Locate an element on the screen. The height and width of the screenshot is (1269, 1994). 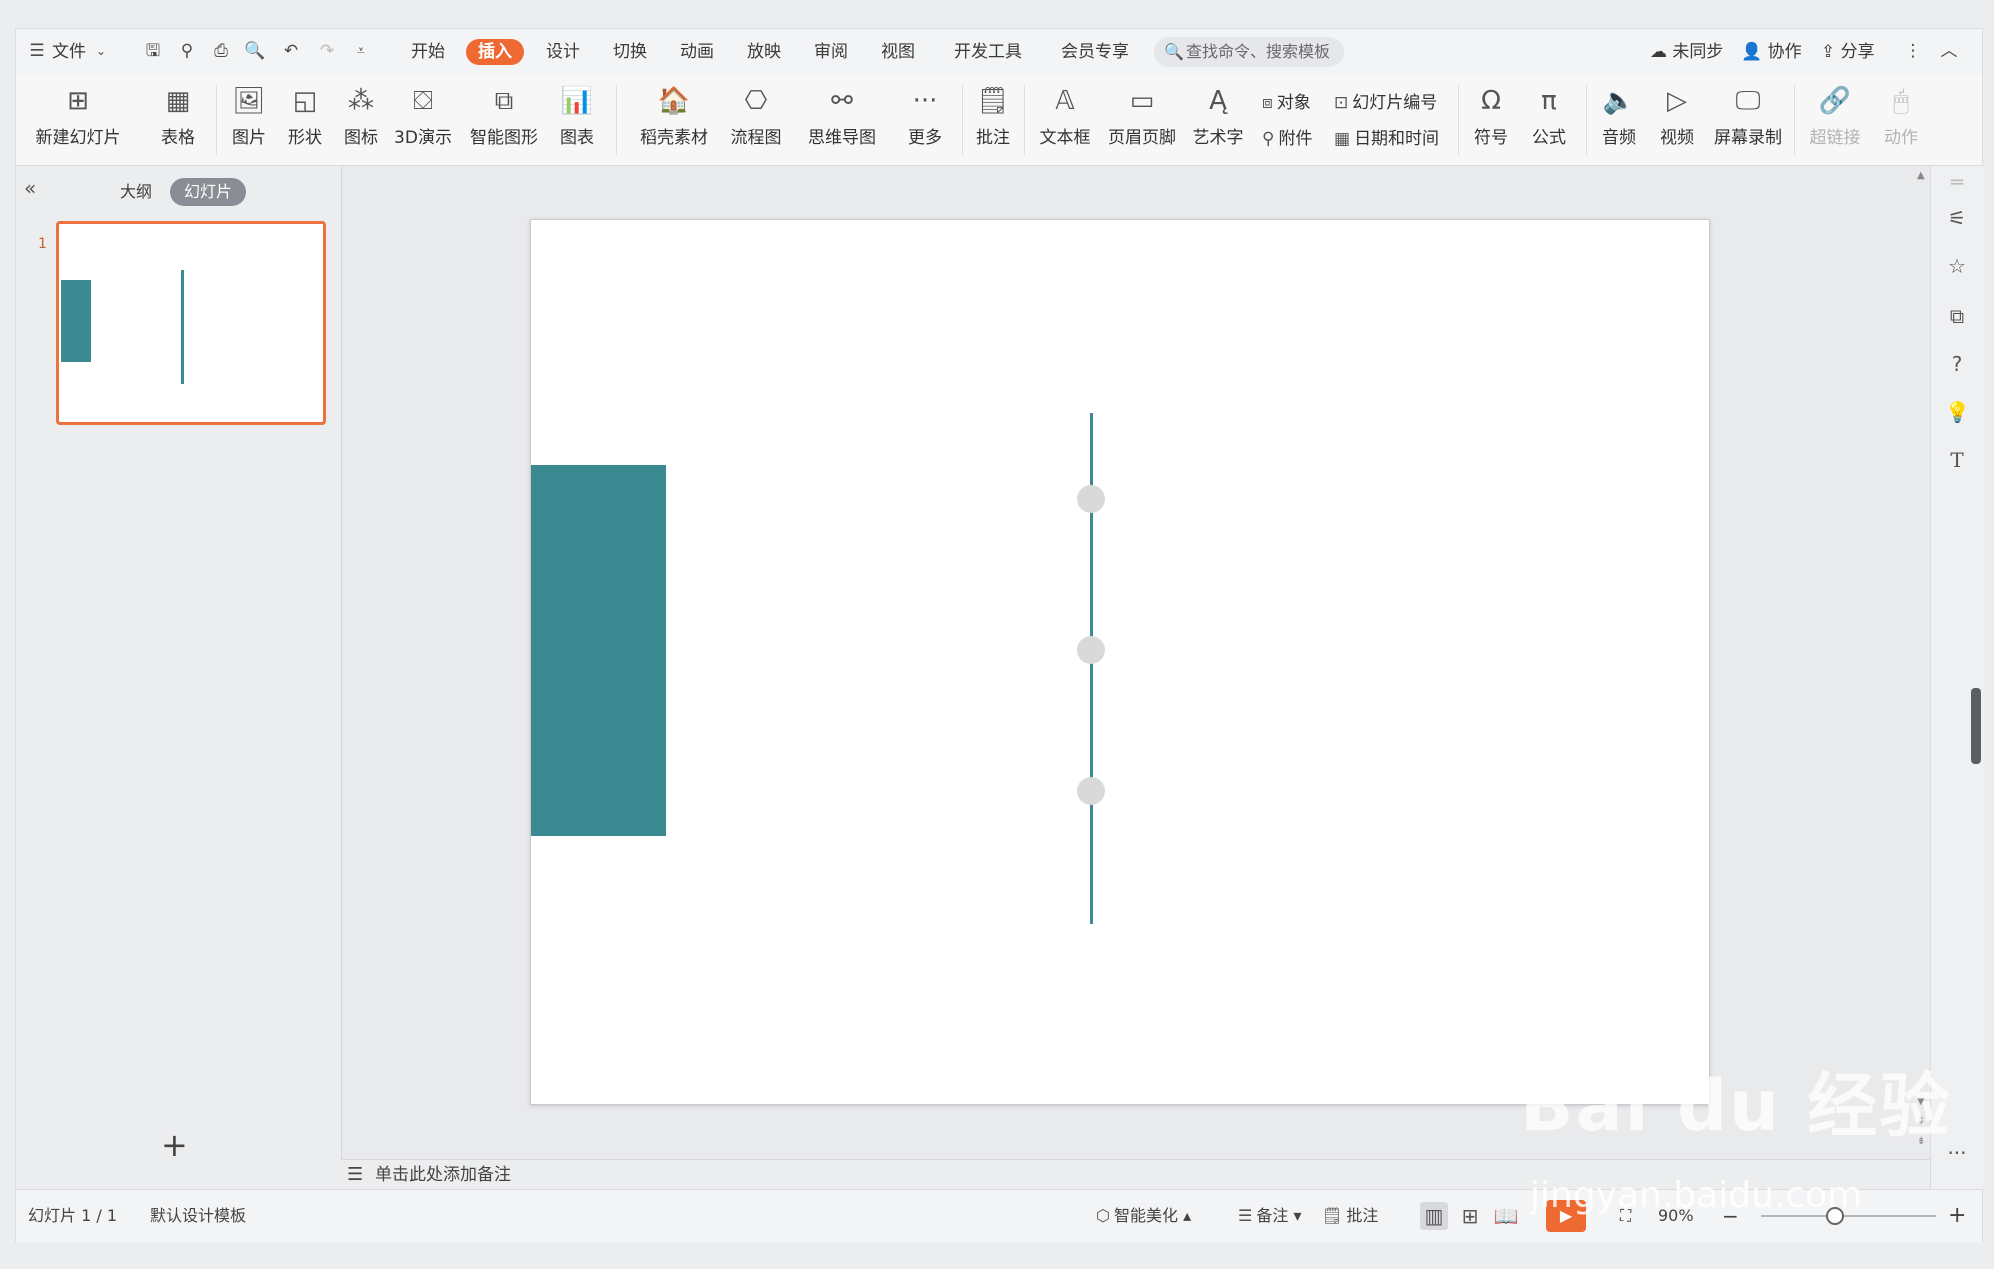
formula-button: π 公式 is located at coordinates (1549, 120).